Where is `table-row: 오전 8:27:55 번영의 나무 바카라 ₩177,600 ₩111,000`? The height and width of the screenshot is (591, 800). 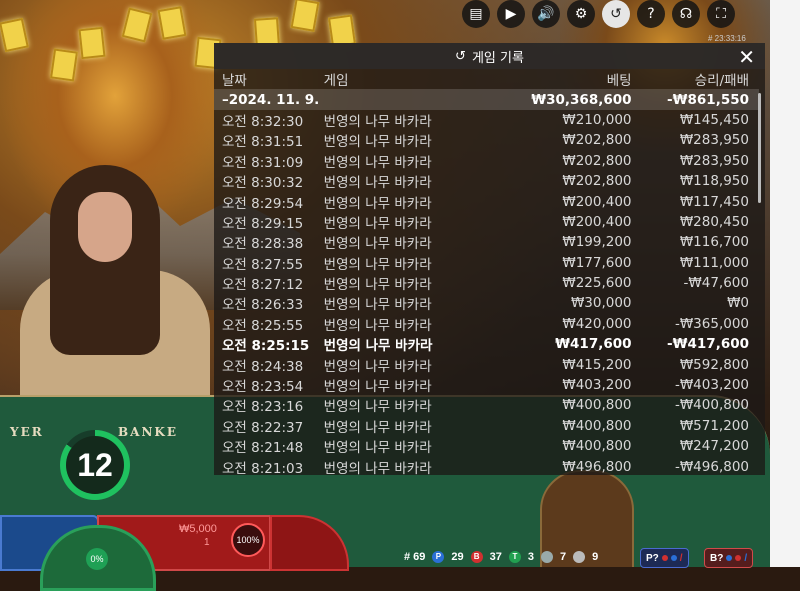
table-row: 오전 8:27:55 번영의 나무 바카라 ₩177,600 ₩111,000 is located at coordinates (486, 263).